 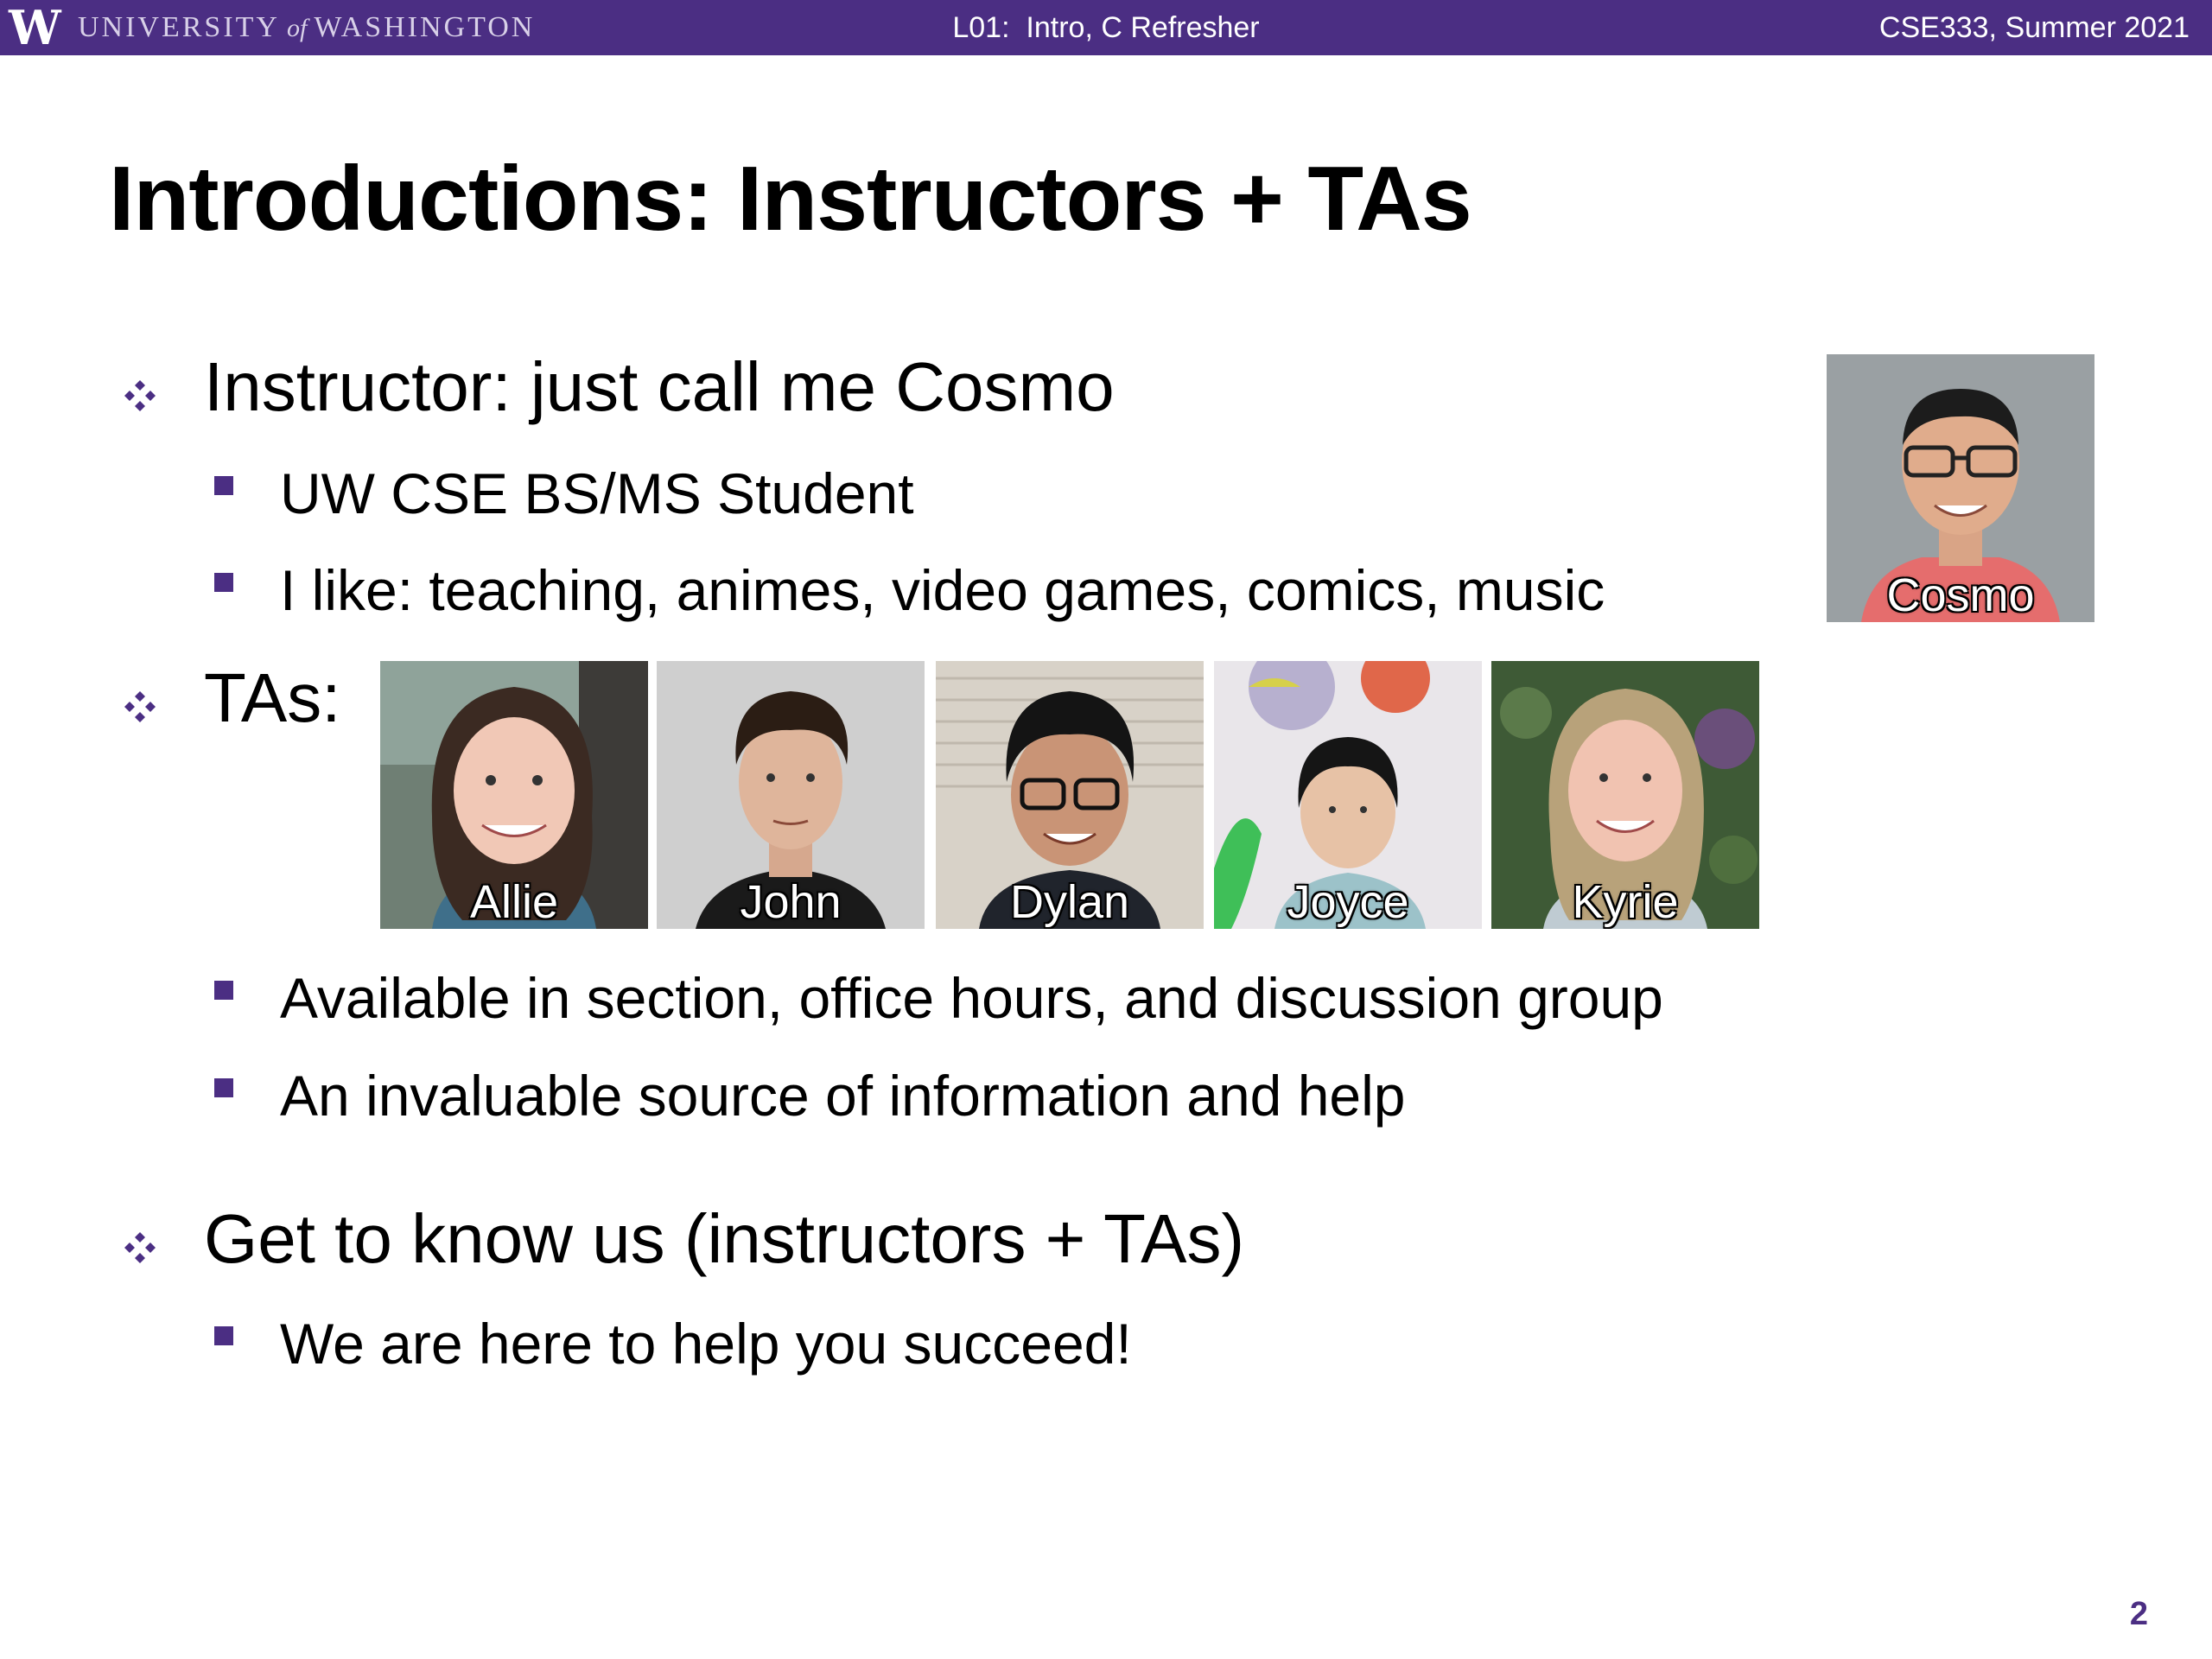 I want to click on ta-photo-kyrie: Kyrie, so click(x=1625, y=795).